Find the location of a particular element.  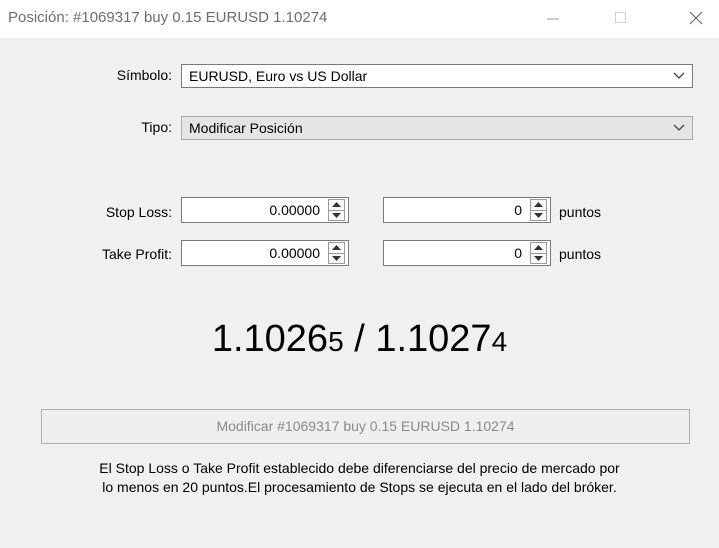

stop-loss-points-spinner is located at coordinates (538, 210).